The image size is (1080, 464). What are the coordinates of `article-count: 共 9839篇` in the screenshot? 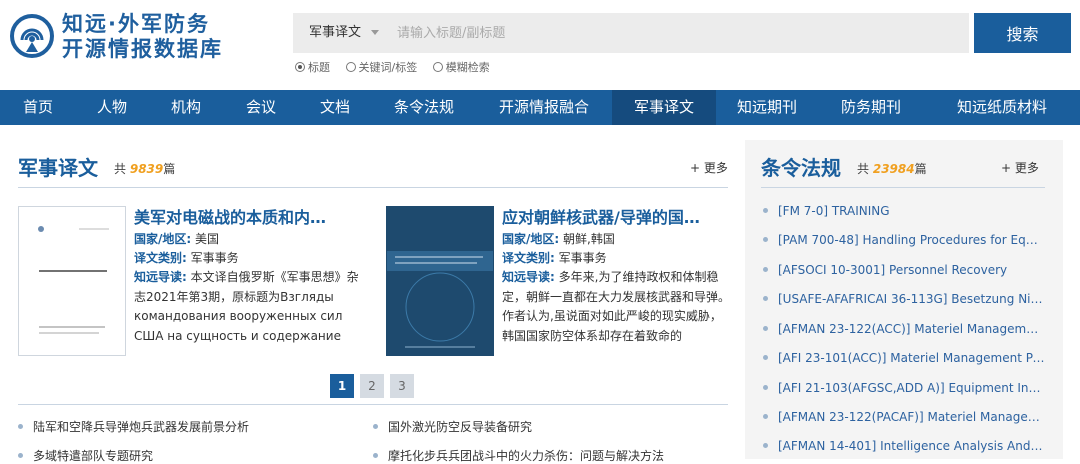 It's located at (144, 168).